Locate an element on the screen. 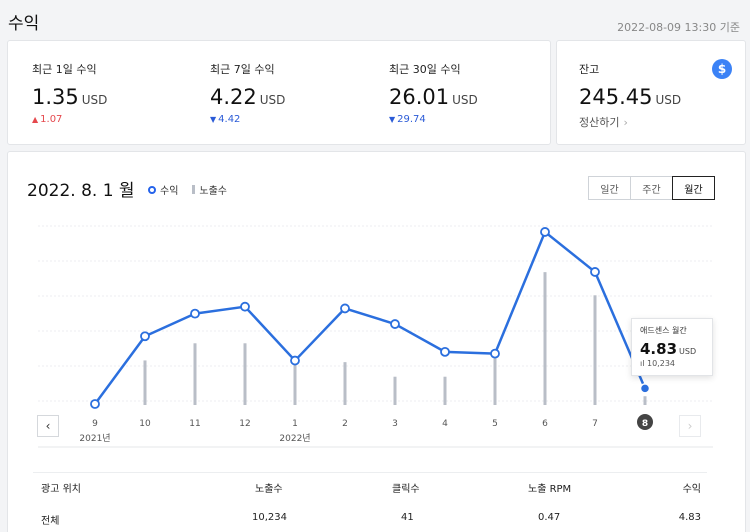  balance-label: 잔고 is located at coordinates (589, 69).